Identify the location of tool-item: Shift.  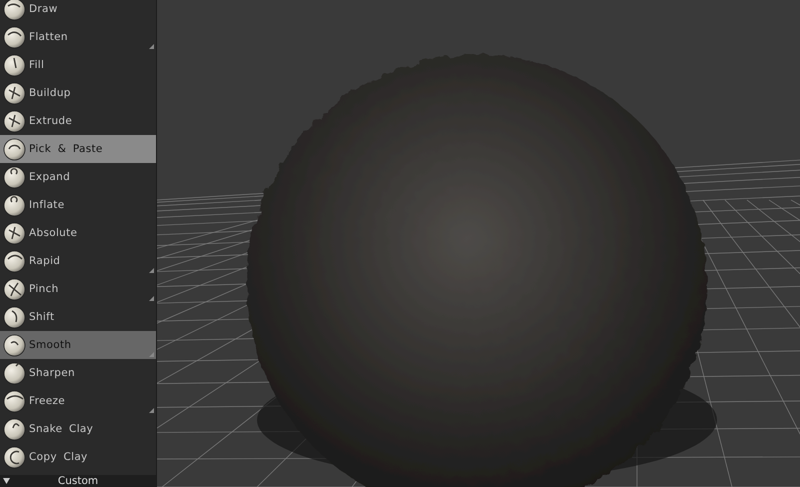
(78, 317).